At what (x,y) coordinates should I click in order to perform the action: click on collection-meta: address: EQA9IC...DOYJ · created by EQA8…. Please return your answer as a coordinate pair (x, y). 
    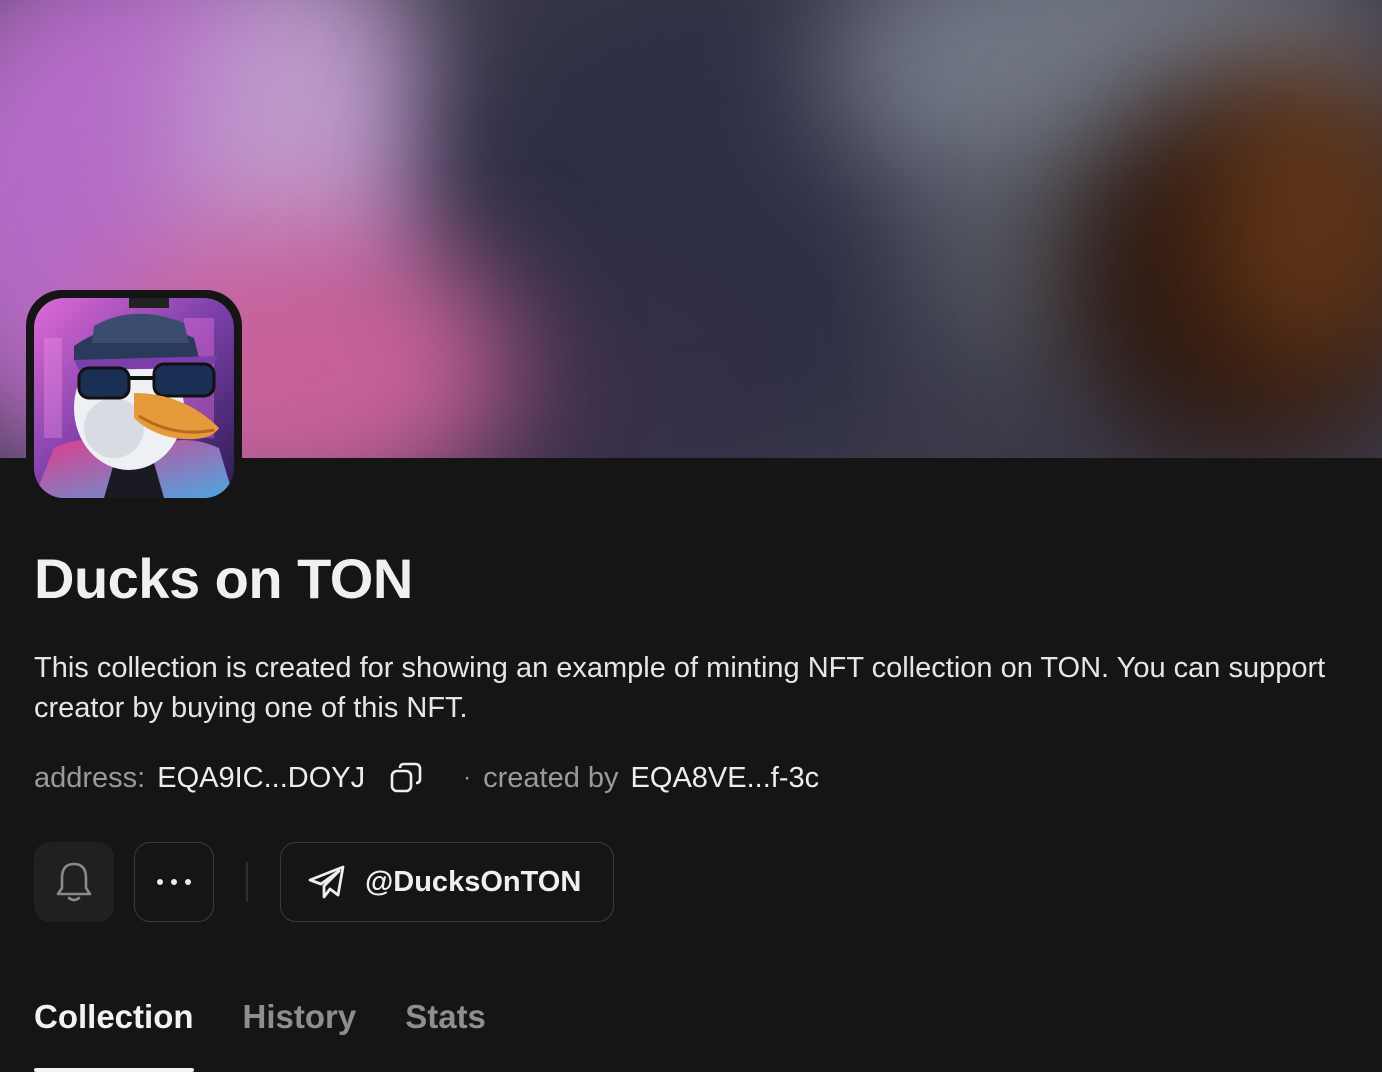
    Looking at the image, I should click on (426, 778).